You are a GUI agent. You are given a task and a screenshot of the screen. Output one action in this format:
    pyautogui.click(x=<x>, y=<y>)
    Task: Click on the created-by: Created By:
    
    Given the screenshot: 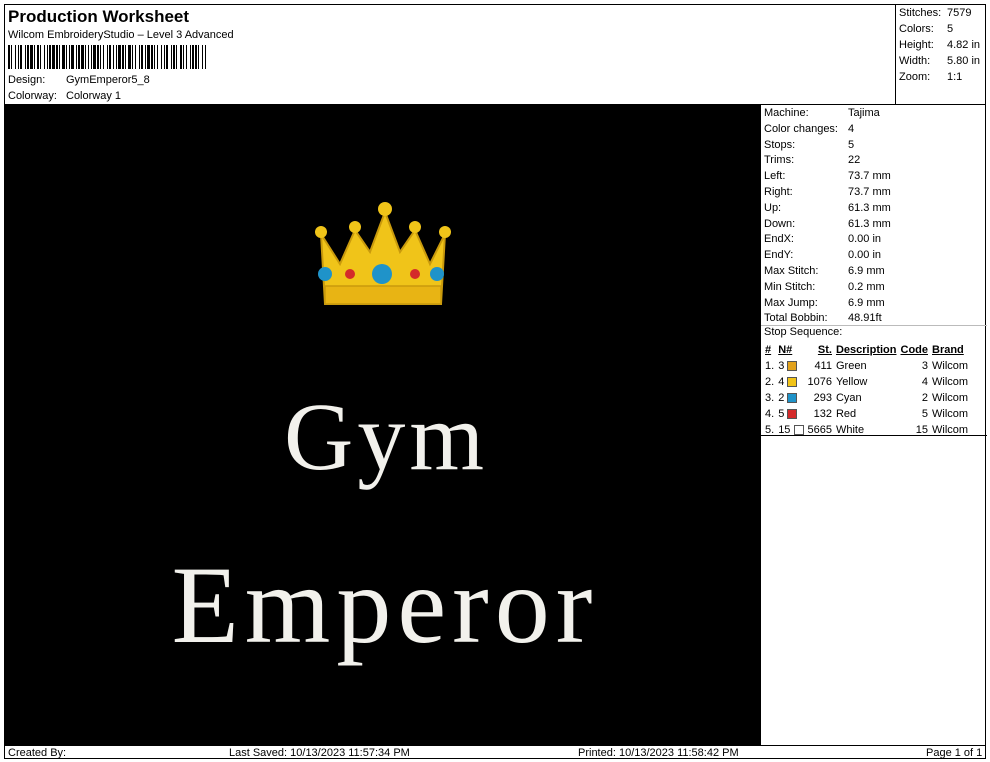 What is the action you would take?
    pyautogui.click(x=37, y=753)
    